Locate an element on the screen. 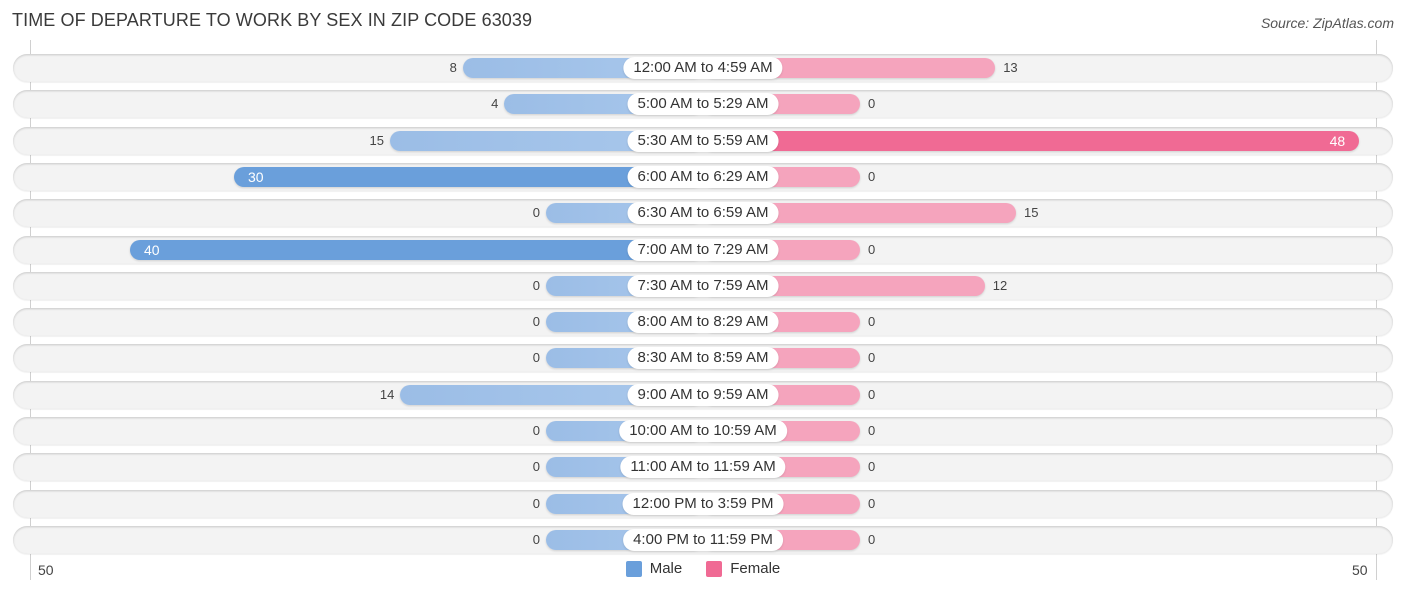 The height and width of the screenshot is (594, 1406). category-label: 5:30 AM to 5:59 AM is located at coordinates (703, 141).